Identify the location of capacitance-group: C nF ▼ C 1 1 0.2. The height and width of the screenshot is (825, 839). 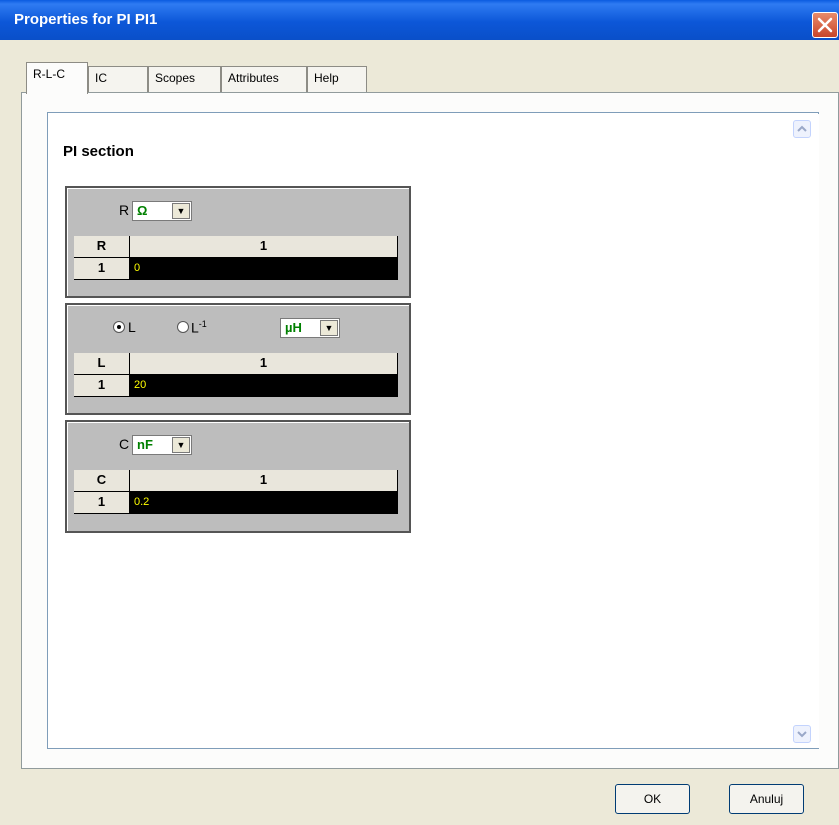
(238, 476).